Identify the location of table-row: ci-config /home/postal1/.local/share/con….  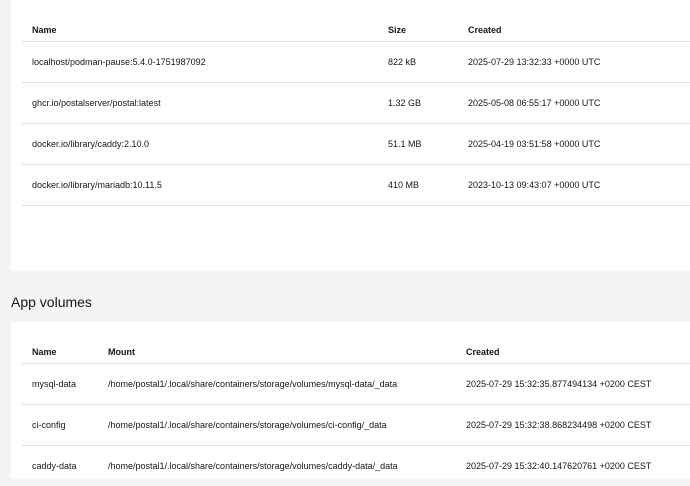
(356, 425).